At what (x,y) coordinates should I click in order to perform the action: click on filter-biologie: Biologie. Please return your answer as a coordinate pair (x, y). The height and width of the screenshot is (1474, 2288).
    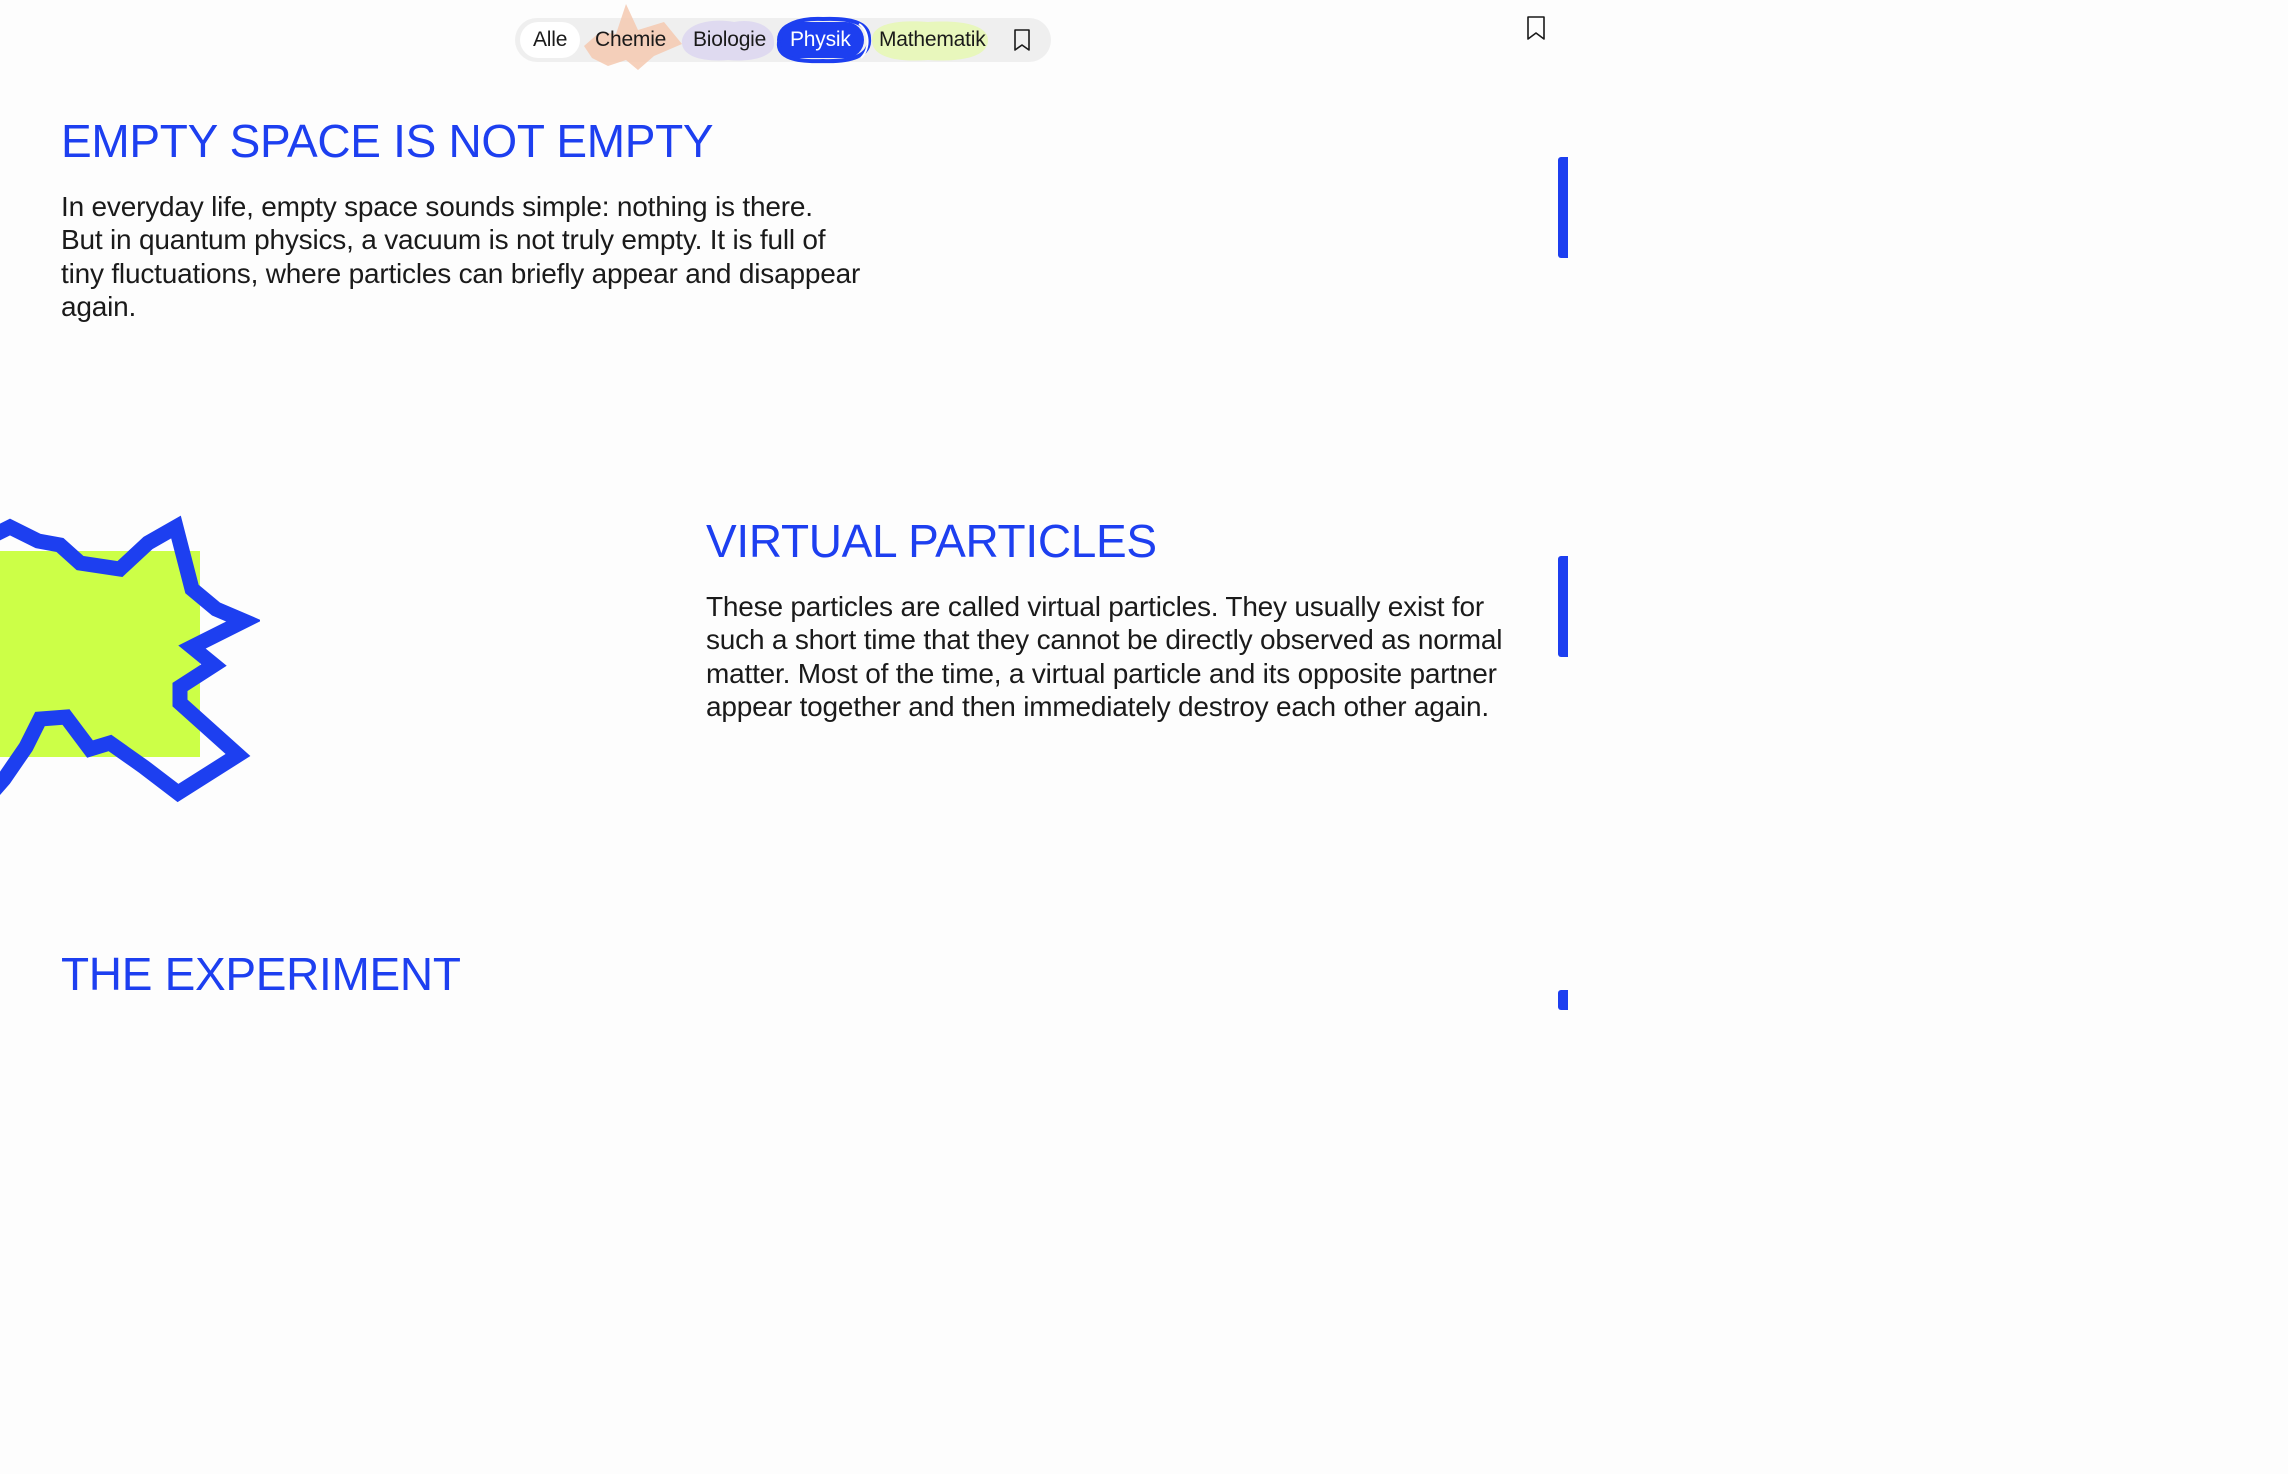
    Looking at the image, I should click on (729, 40).